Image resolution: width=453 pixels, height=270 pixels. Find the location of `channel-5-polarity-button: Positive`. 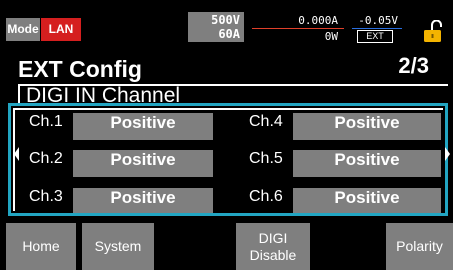

channel-5-polarity-button: Positive is located at coordinates (367, 163).